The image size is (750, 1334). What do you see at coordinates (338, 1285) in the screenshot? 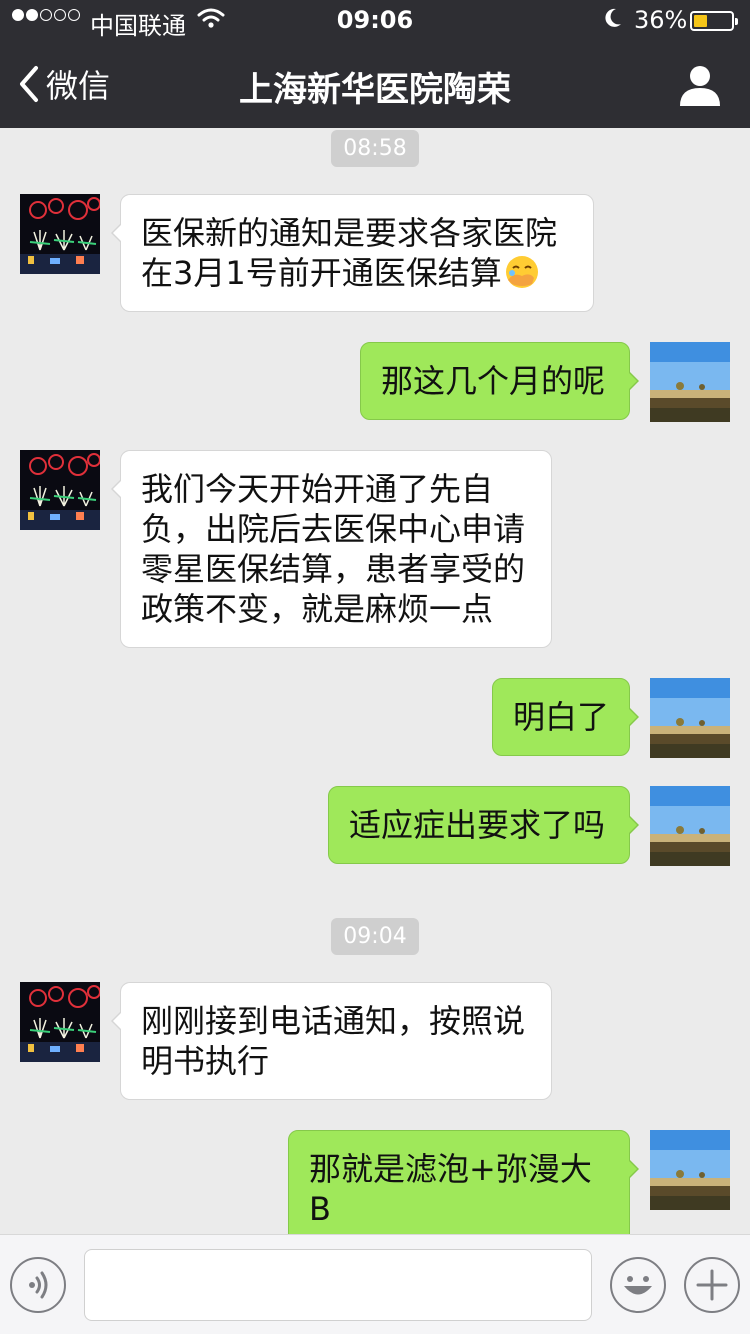
I see `message-input` at bounding box center [338, 1285].